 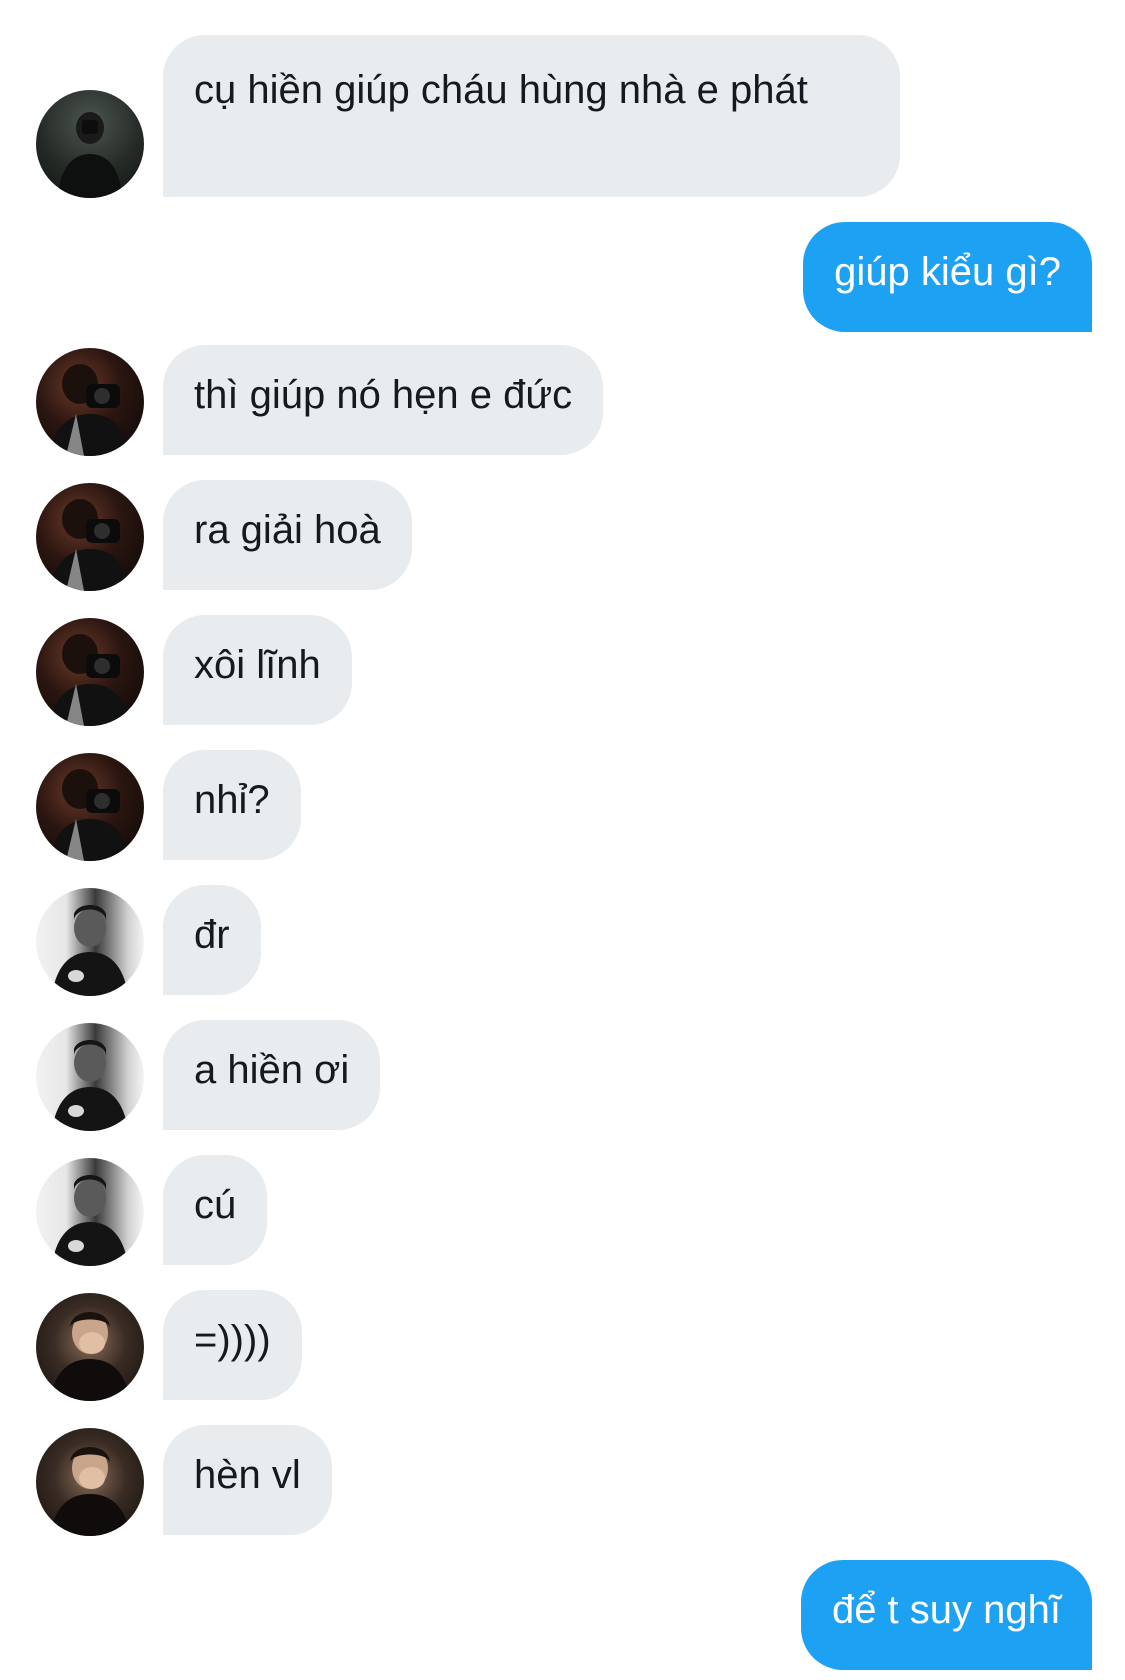 I want to click on message-bubble-incoming: =)))), so click(x=232, y=1345).